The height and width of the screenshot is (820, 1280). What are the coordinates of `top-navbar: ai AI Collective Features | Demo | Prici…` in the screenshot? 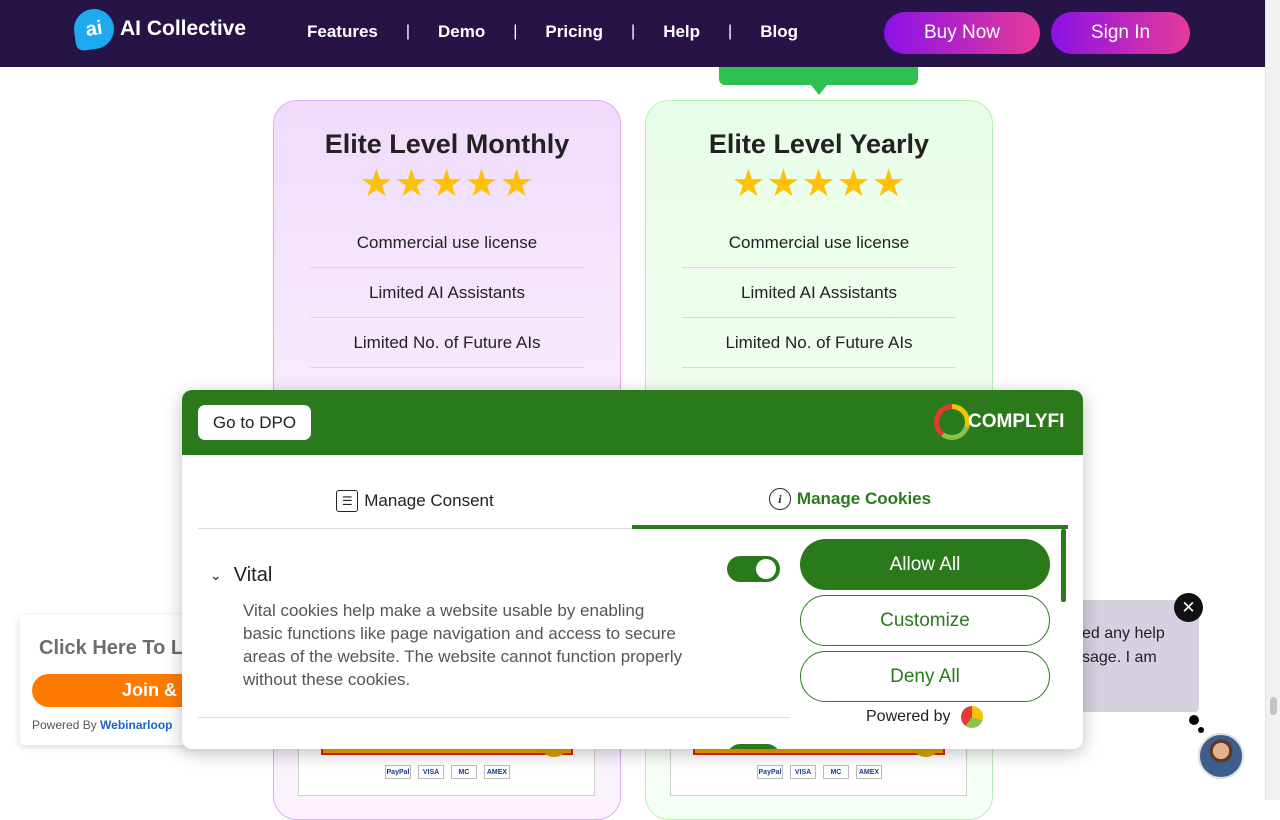 It's located at (632, 33).